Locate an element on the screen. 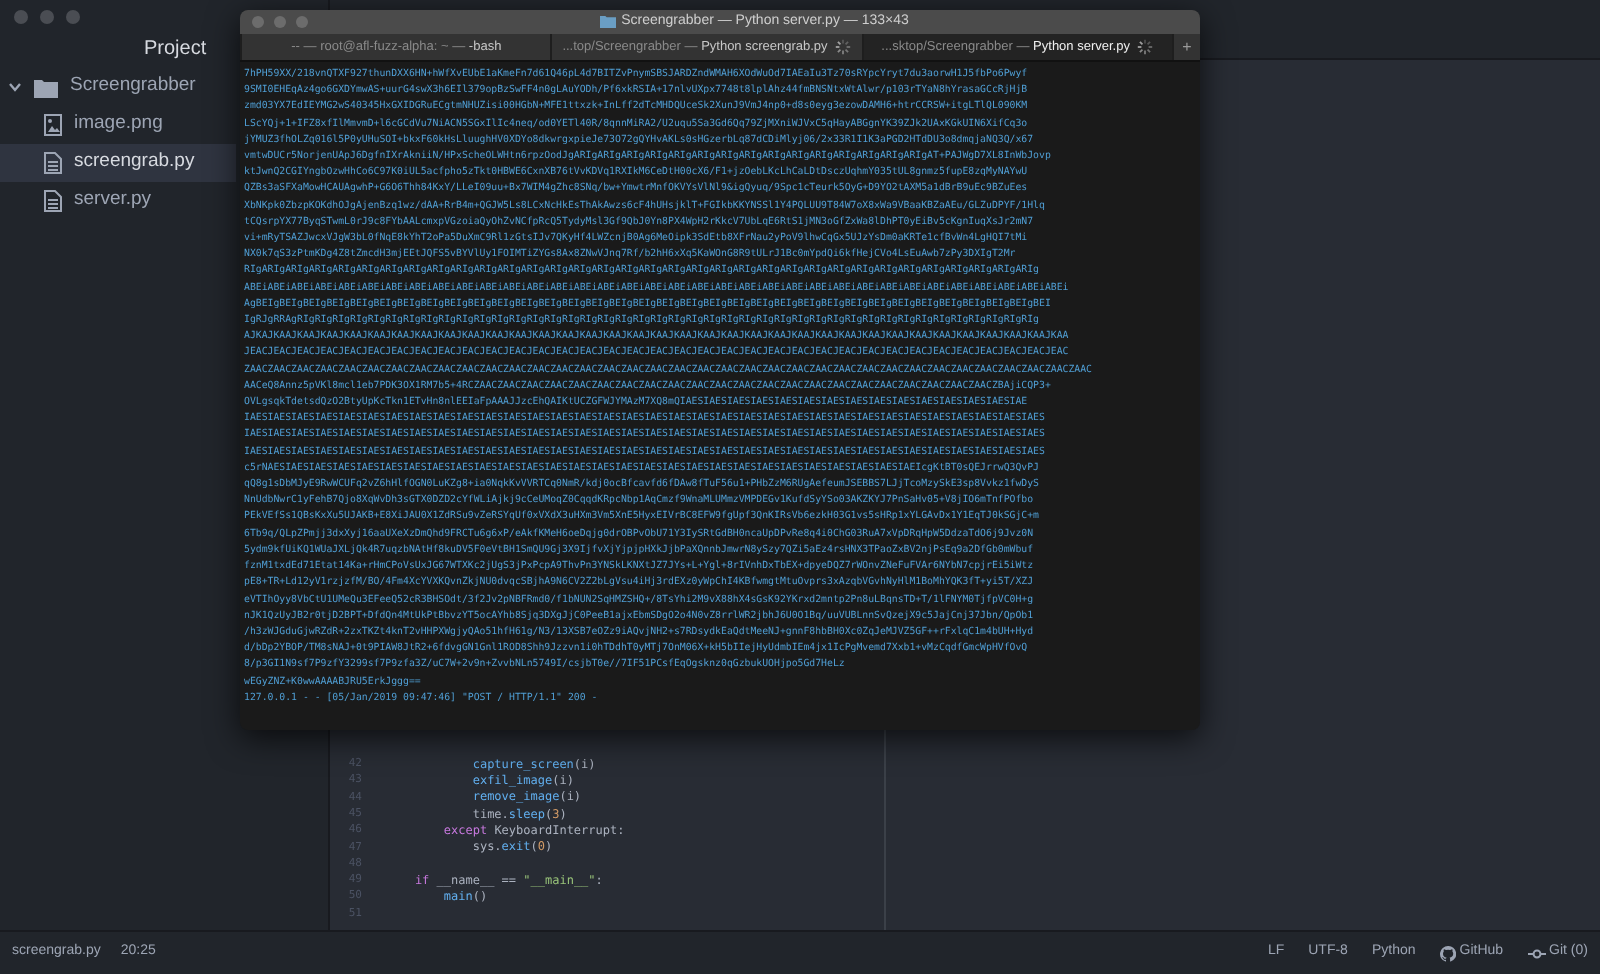 The width and height of the screenshot is (1600, 974). new-tab-button: + is located at coordinates (1185, 47).